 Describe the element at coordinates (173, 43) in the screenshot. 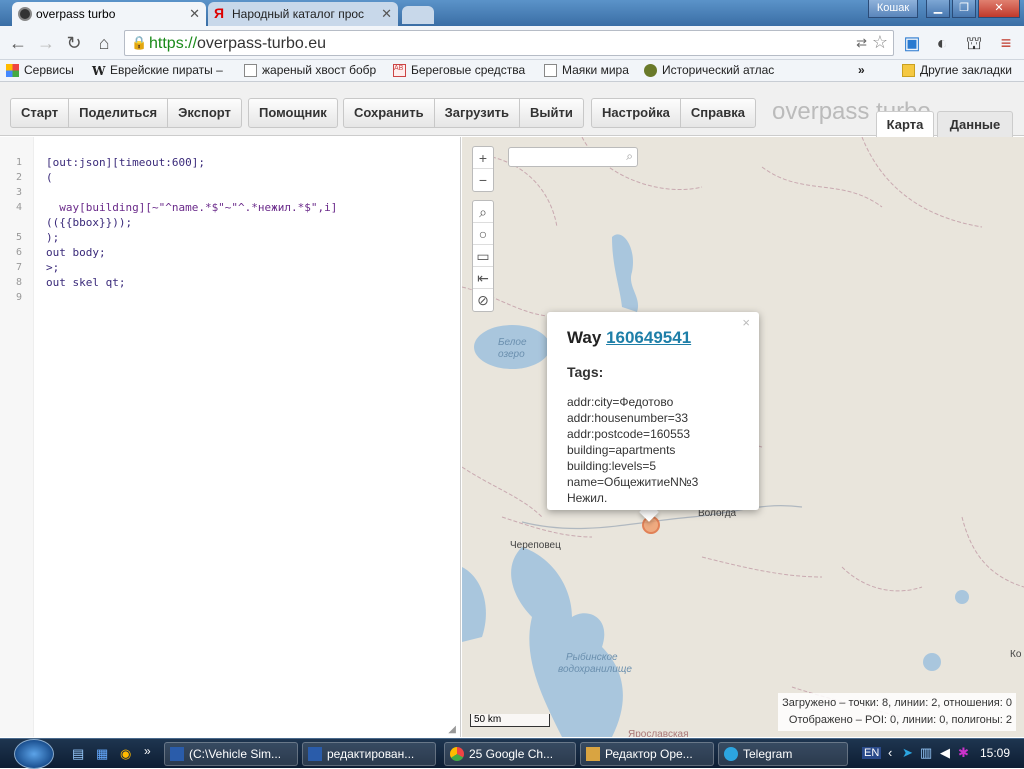

I see `url-scheme: https://` at that location.